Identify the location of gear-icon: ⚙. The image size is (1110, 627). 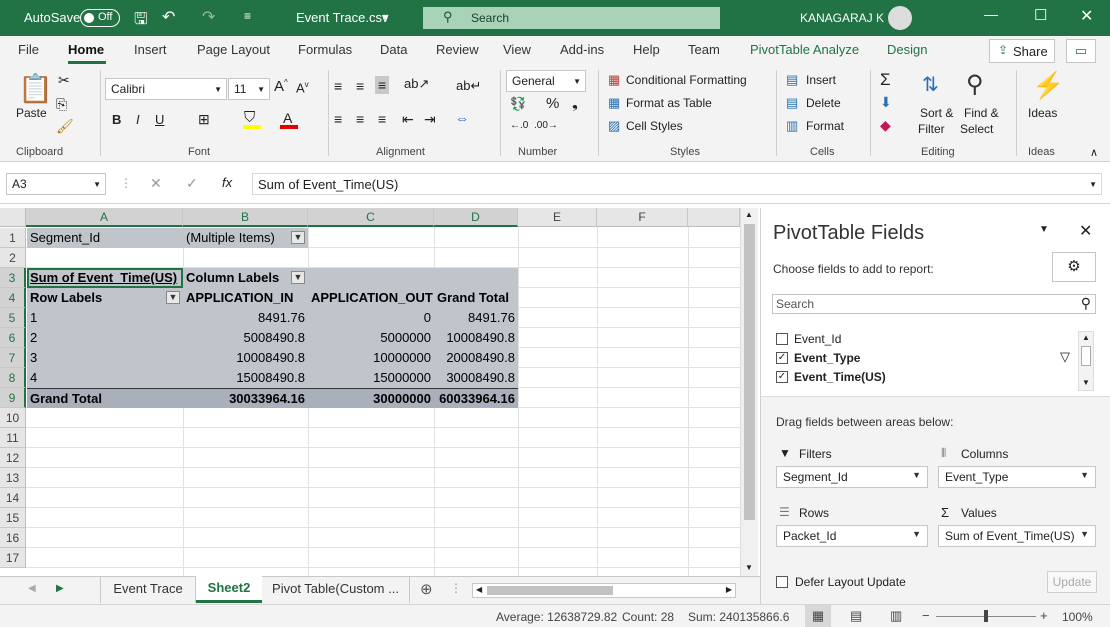
(1074, 267).